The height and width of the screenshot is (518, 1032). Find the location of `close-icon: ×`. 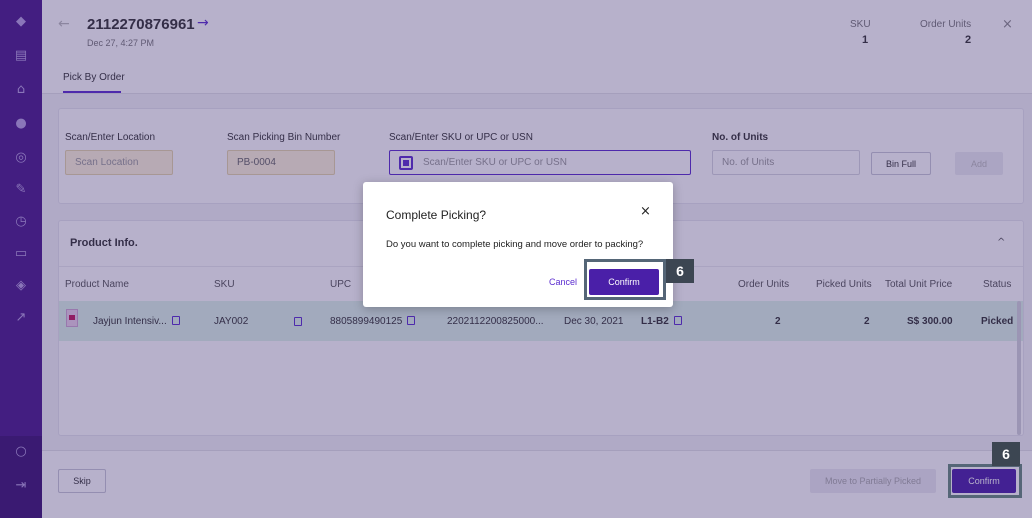

close-icon: × is located at coordinates (645, 211).